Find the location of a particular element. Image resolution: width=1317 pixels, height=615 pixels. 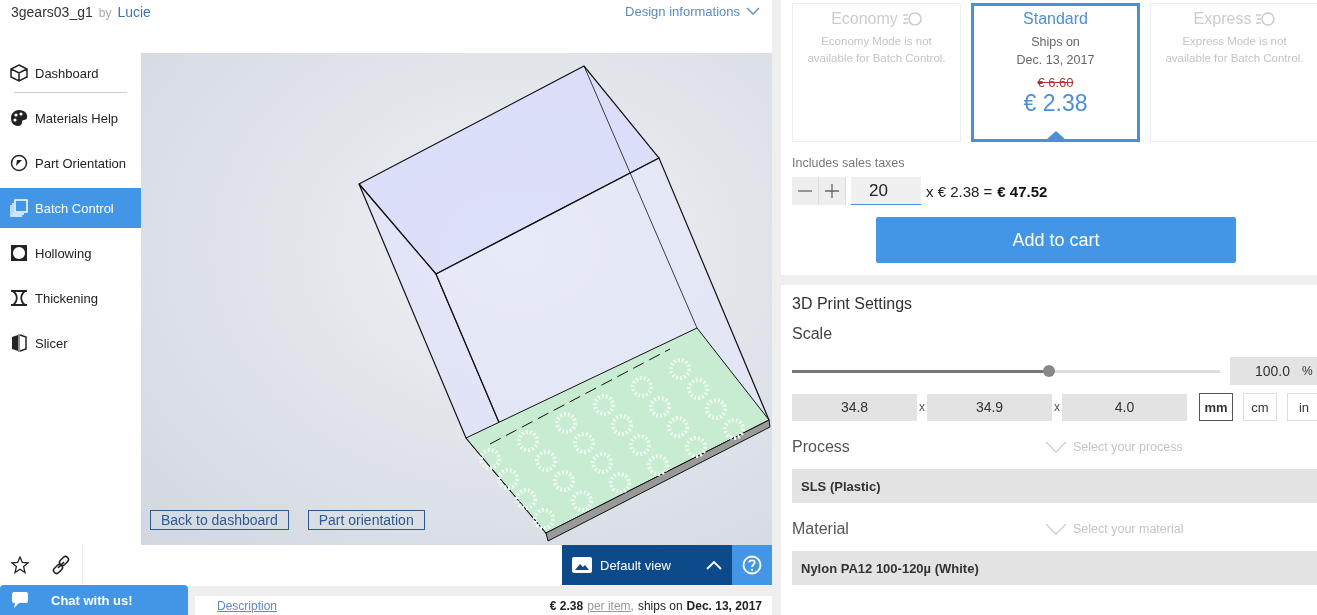

description-link: Description is located at coordinates (247, 605).